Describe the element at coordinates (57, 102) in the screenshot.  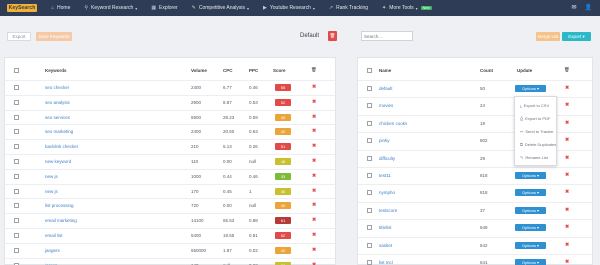
I see `keyword-link: seo analysis` at that location.